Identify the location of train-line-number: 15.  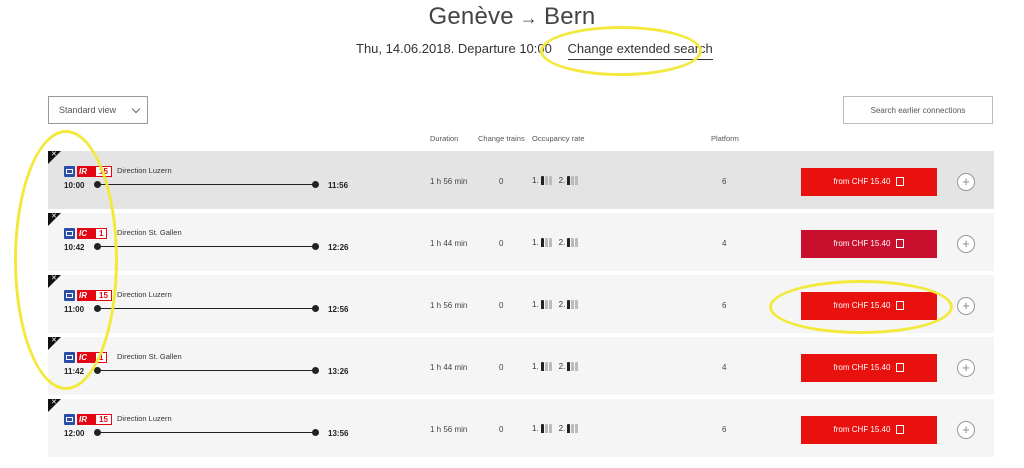
(103, 419).